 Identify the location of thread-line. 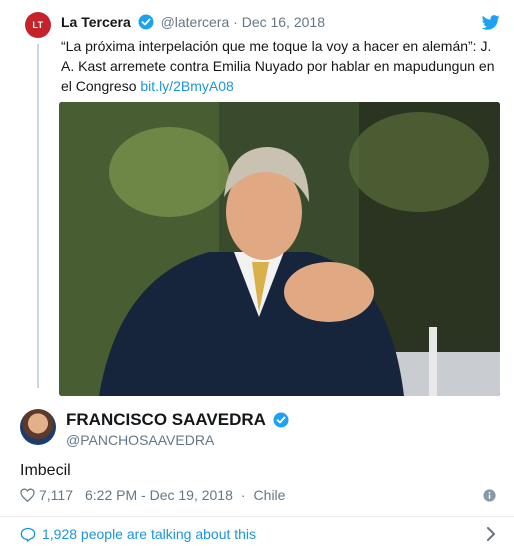
(38, 216).